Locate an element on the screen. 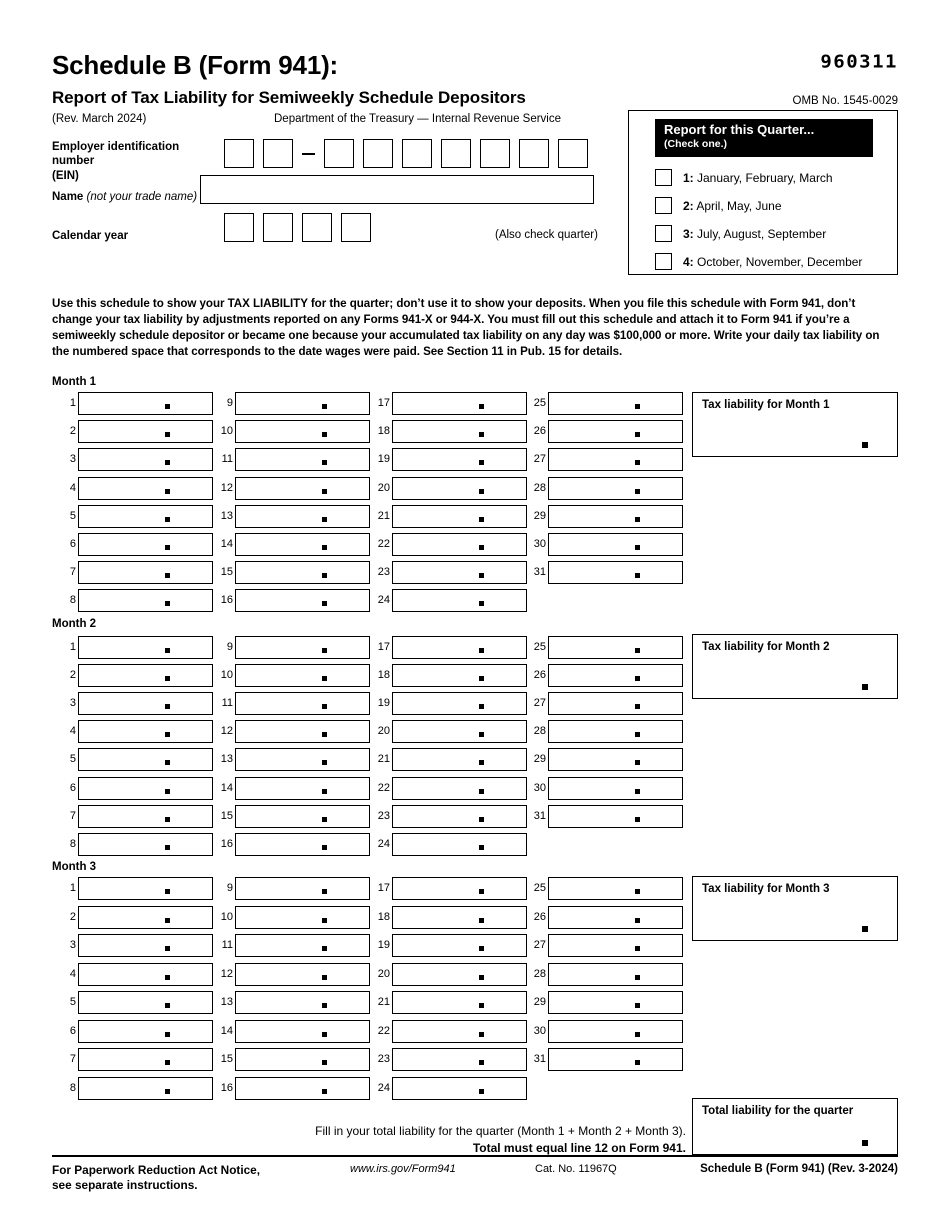  month-liability-box-1: Tax liability for Month 1 is located at coordinates (795, 424).